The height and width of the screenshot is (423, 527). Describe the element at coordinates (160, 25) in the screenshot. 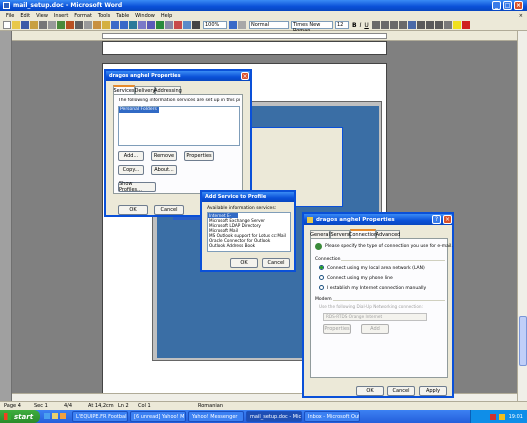

I see `insert-excel-icon` at that location.